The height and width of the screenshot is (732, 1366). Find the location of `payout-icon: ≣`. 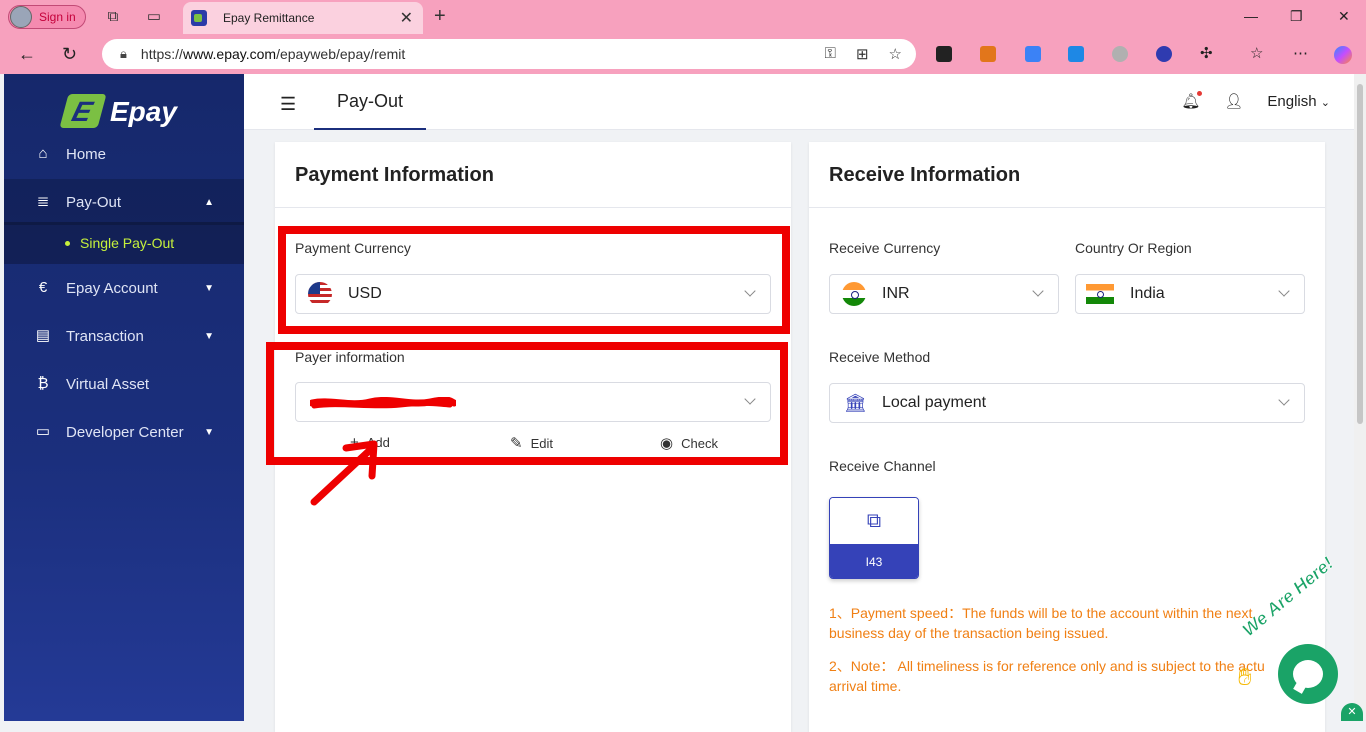

payout-icon: ≣ is located at coordinates (43, 201).